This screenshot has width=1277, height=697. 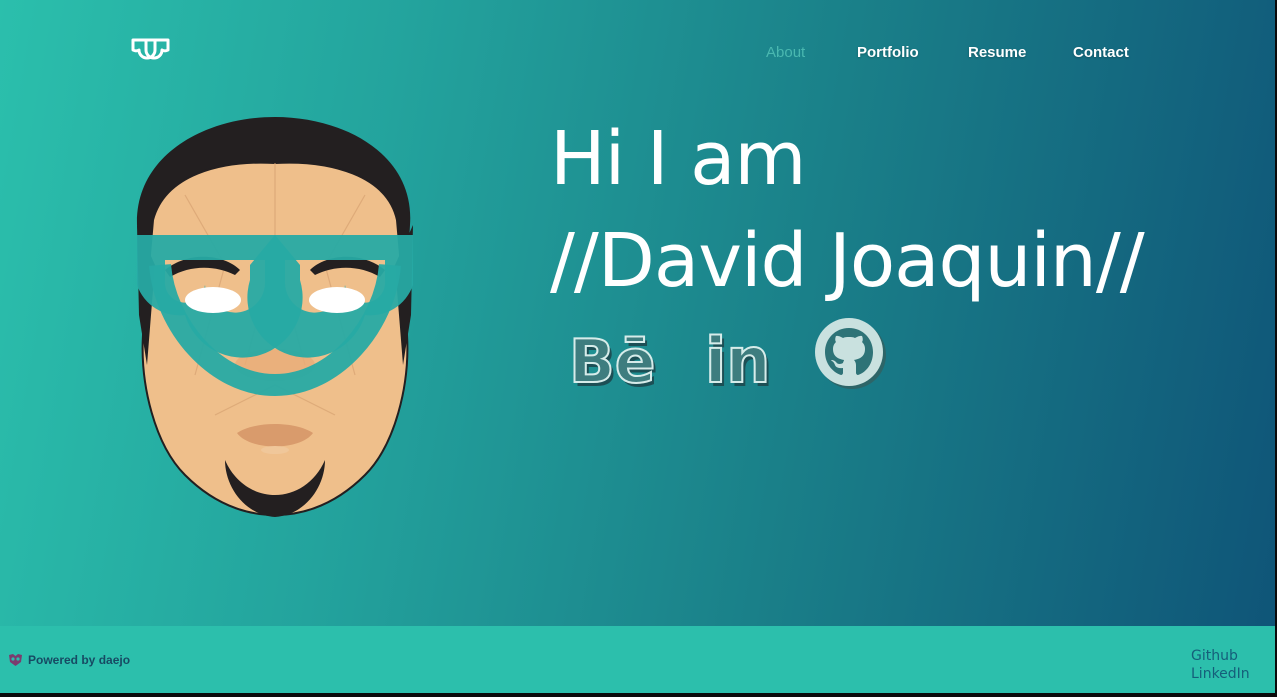 What do you see at coordinates (1220, 656) in the screenshot?
I see `footer-link-github: Github` at bounding box center [1220, 656].